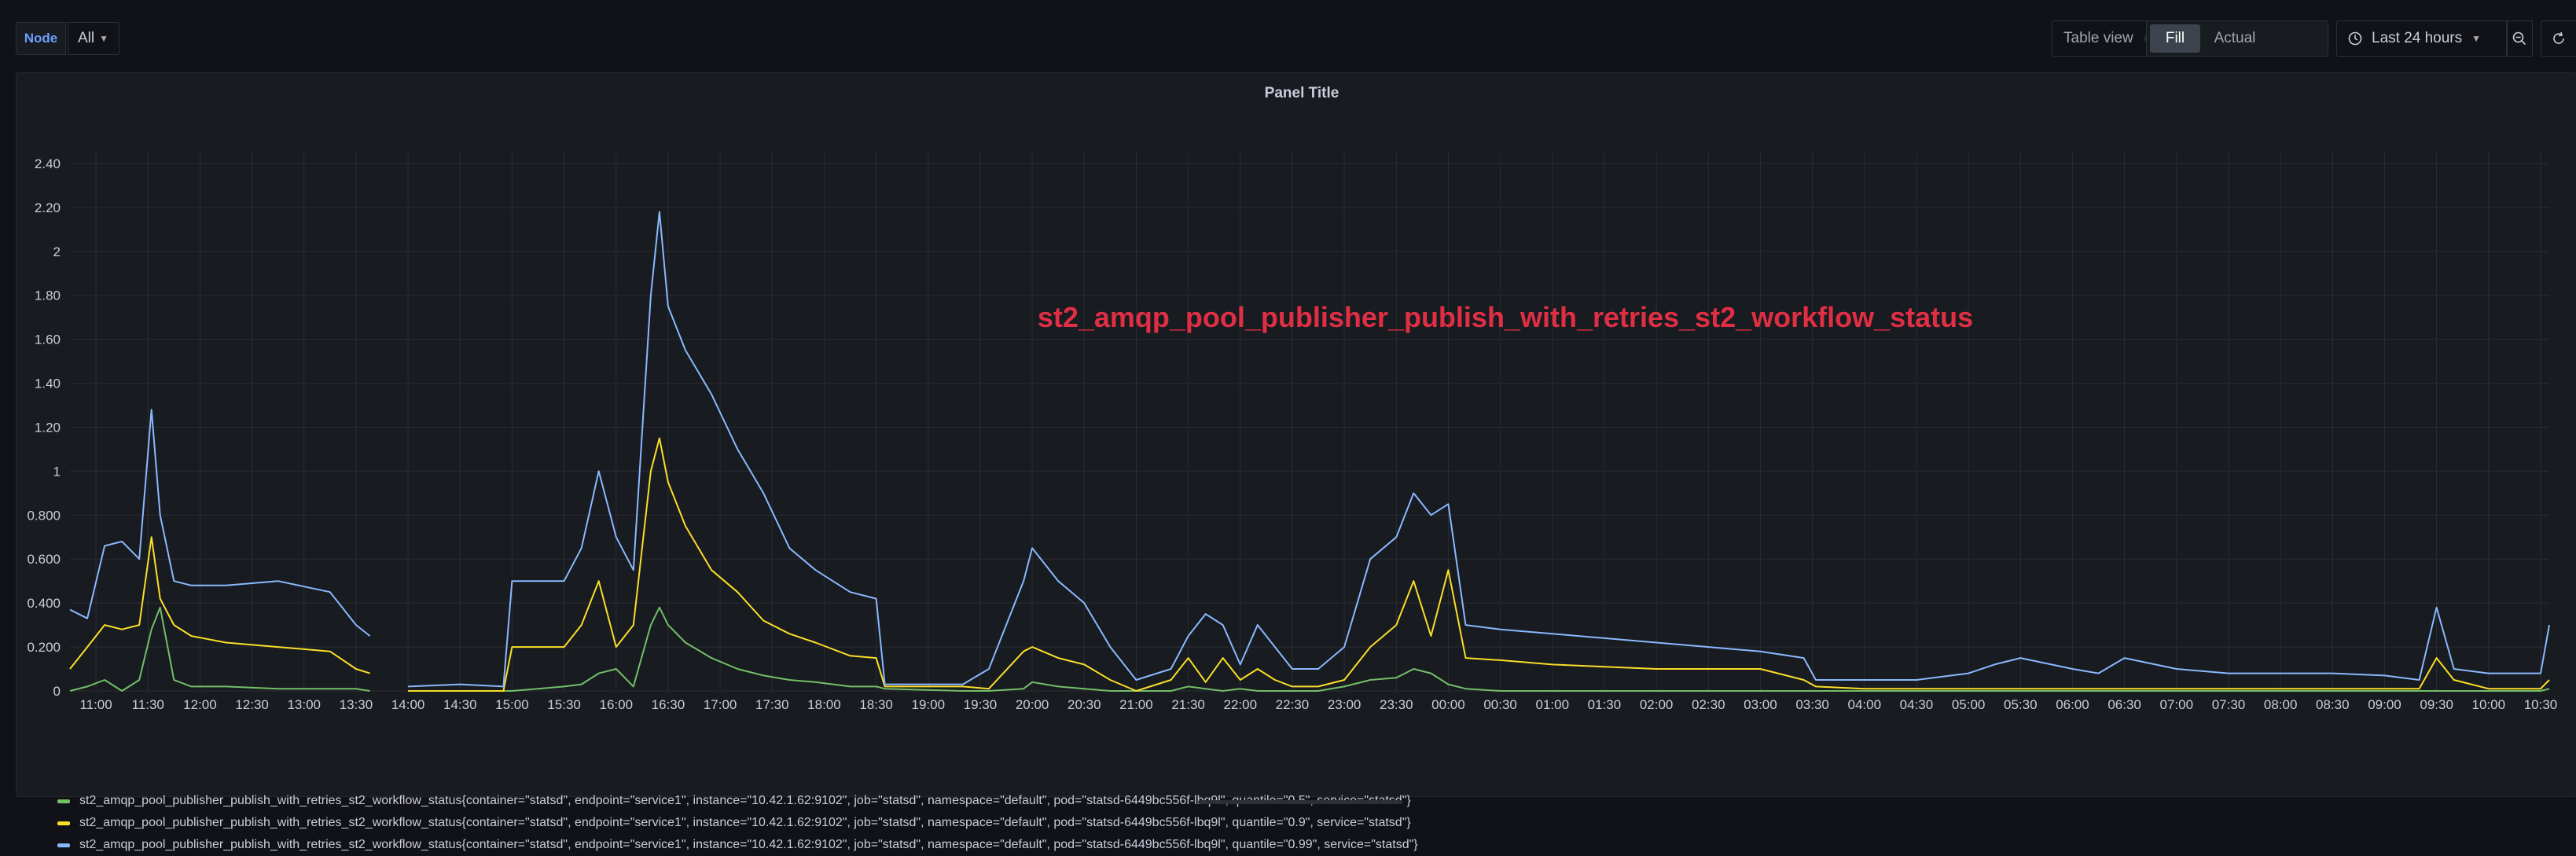 The width and height of the screenshot is (2576, 856). What do you see at coordinates (564, 704) in the screenshot?
I see `x-tick-label: 15:30` at bounding box center [564, 704].